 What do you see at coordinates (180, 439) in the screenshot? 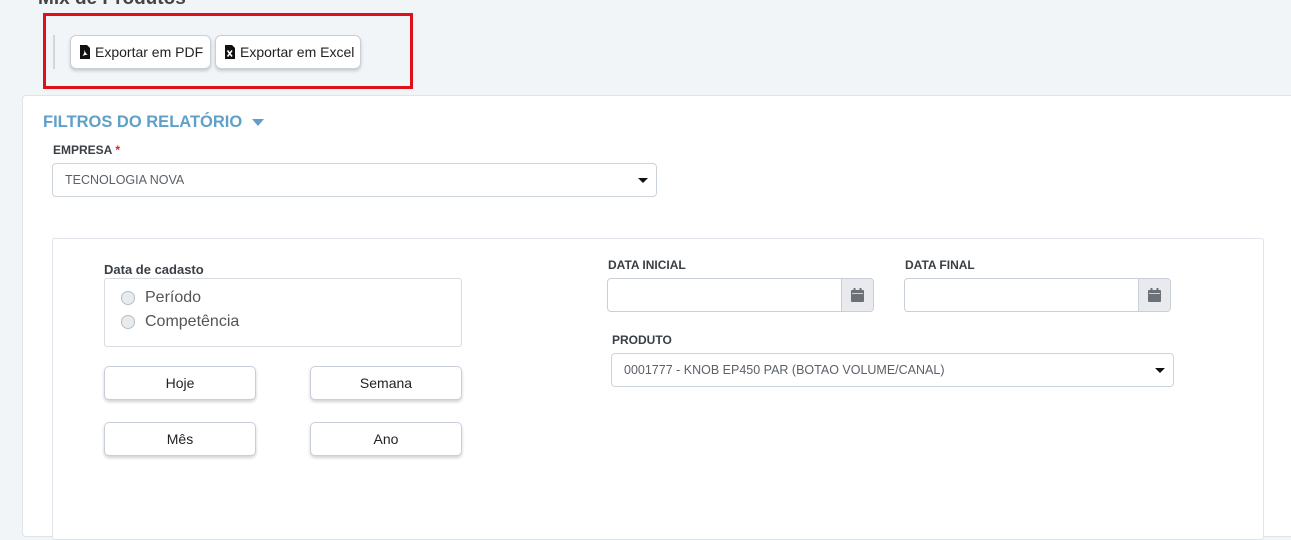
I see `mes-button: Mês` at bounding box center [180, 439].